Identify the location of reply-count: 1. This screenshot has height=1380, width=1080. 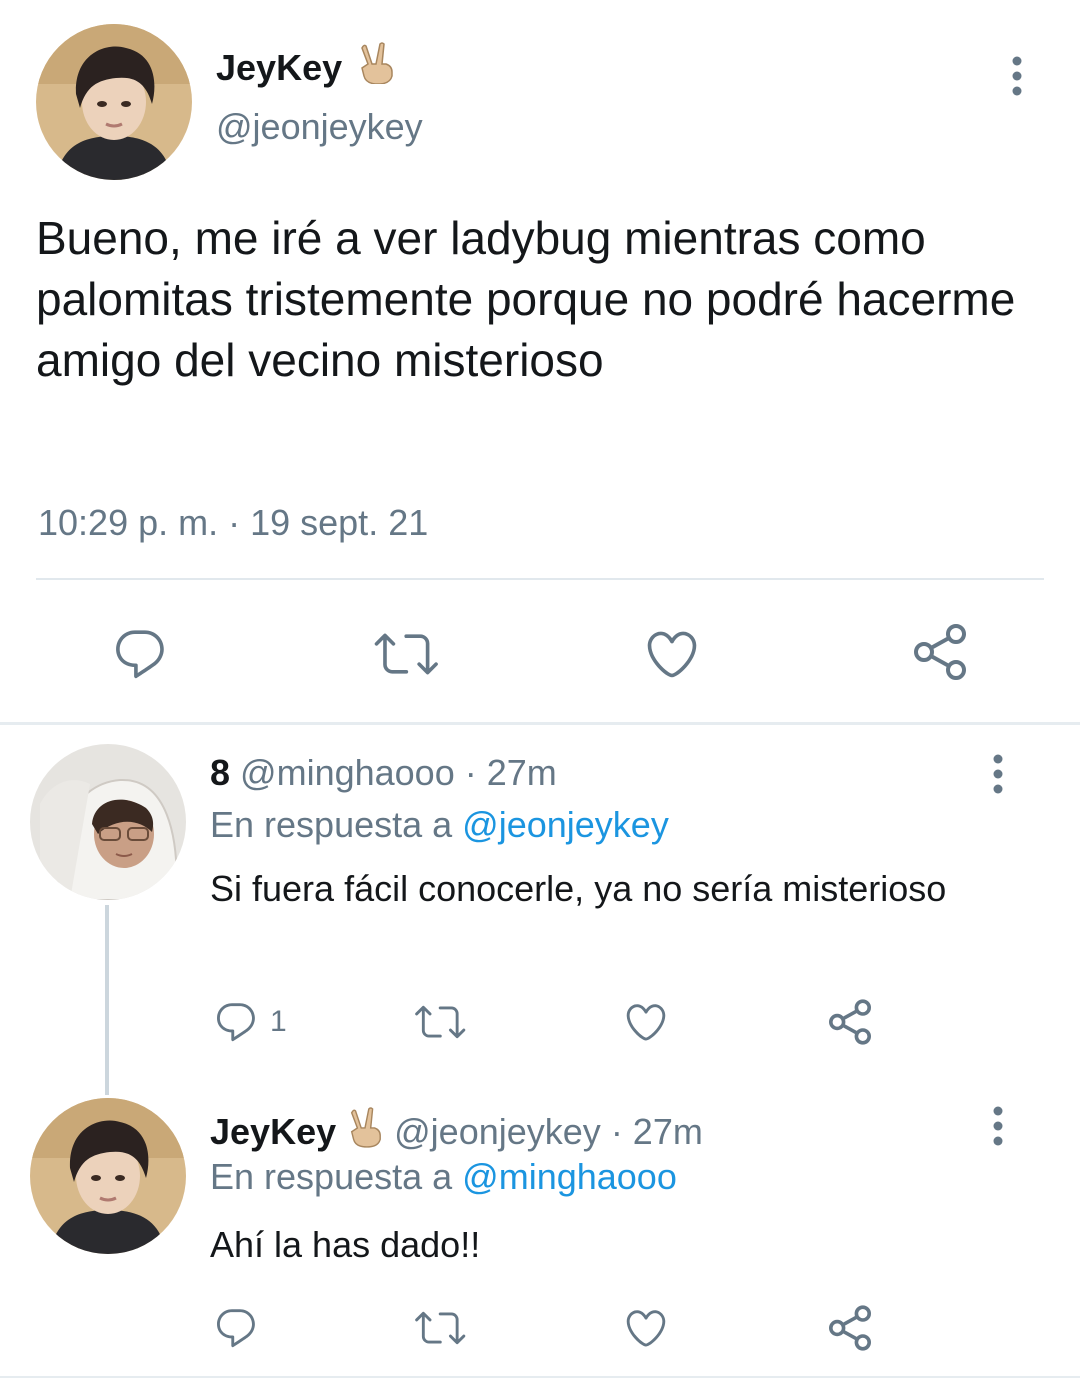
(278, 1021).